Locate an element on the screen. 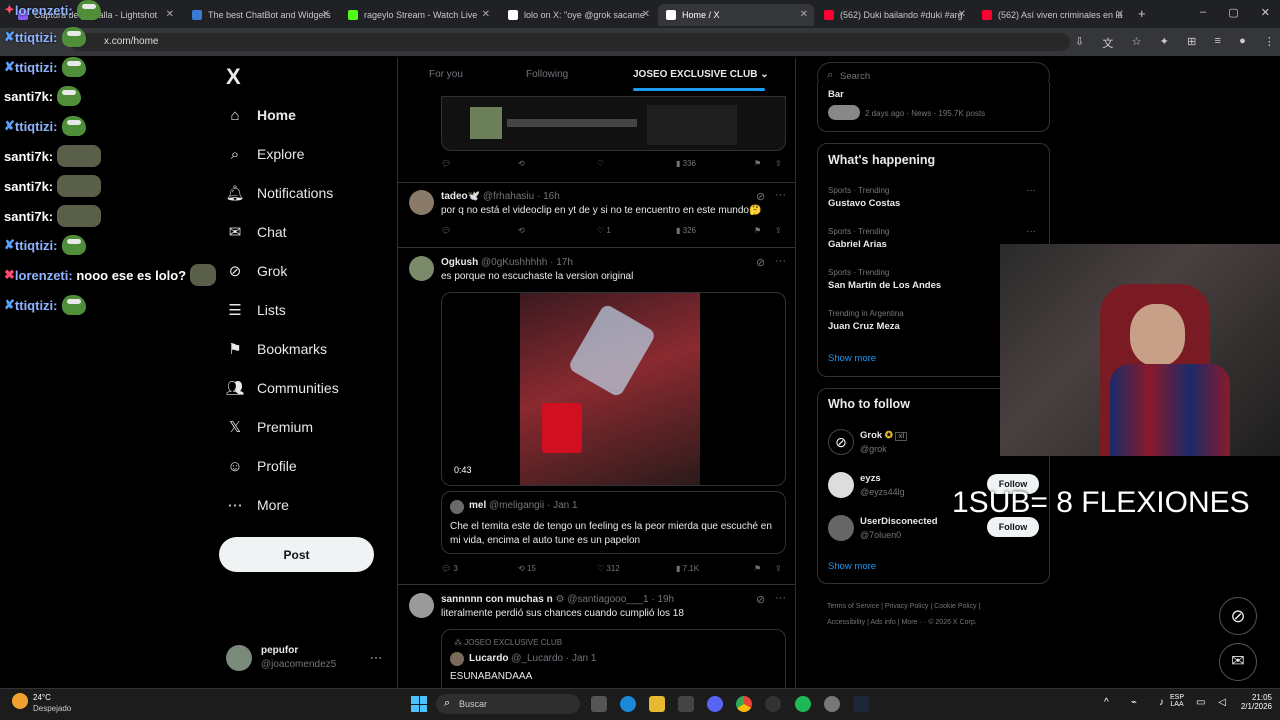  account-avatar is located at coordinates (239, 658).